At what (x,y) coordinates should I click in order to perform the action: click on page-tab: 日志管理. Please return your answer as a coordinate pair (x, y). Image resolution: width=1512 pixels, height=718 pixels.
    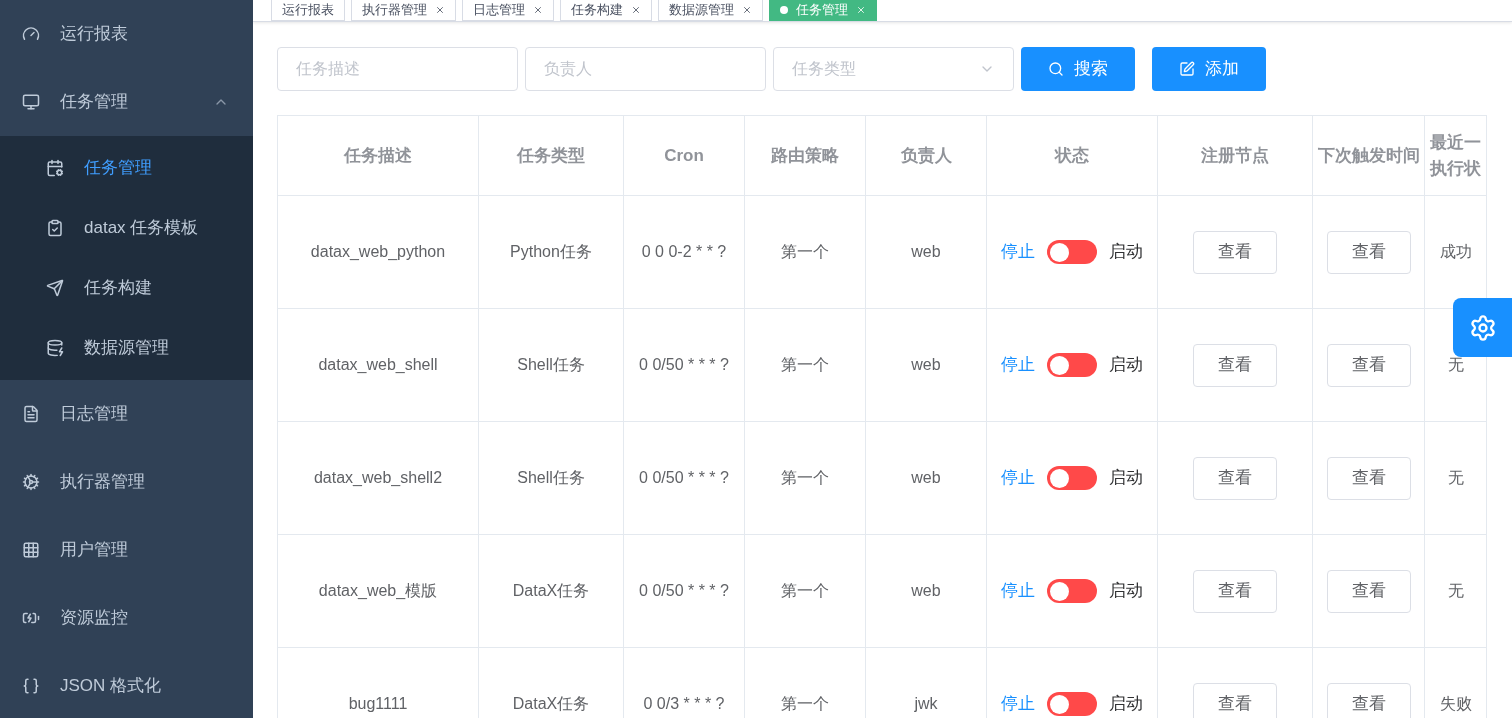
    Looking at the image, I should click on (508, 10).